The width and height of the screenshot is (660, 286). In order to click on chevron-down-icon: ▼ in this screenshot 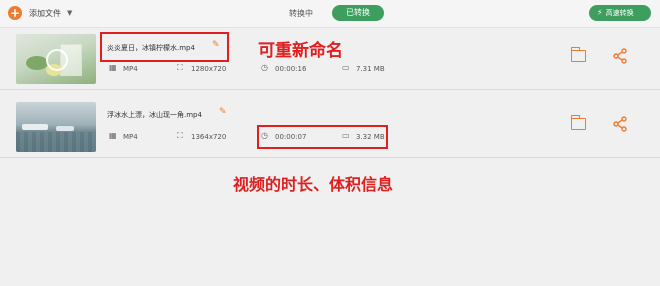, I will do `click(69, 13)`.